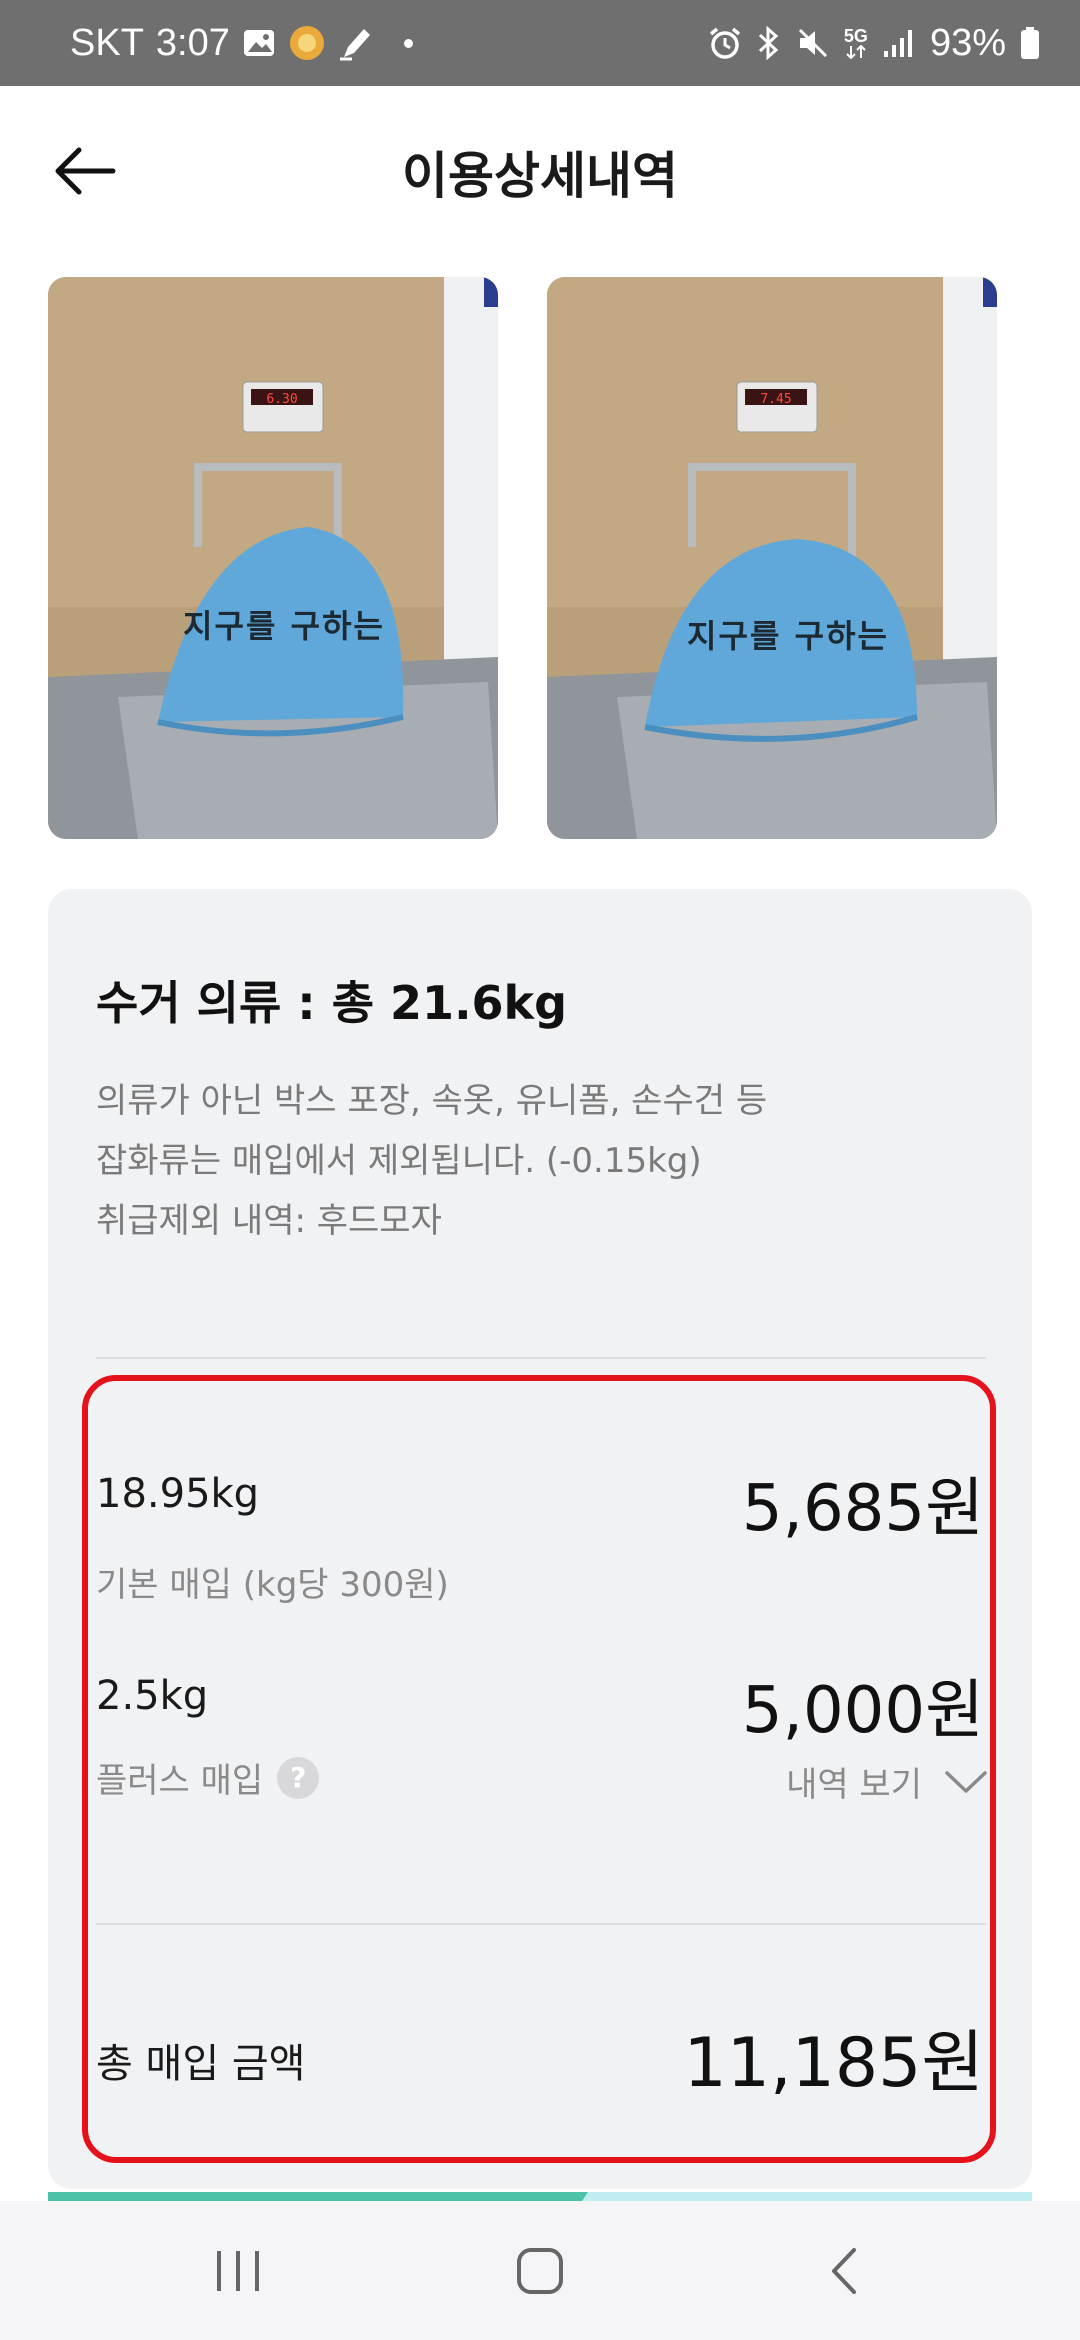  I want to click on home-icon, so click(540, 2270).